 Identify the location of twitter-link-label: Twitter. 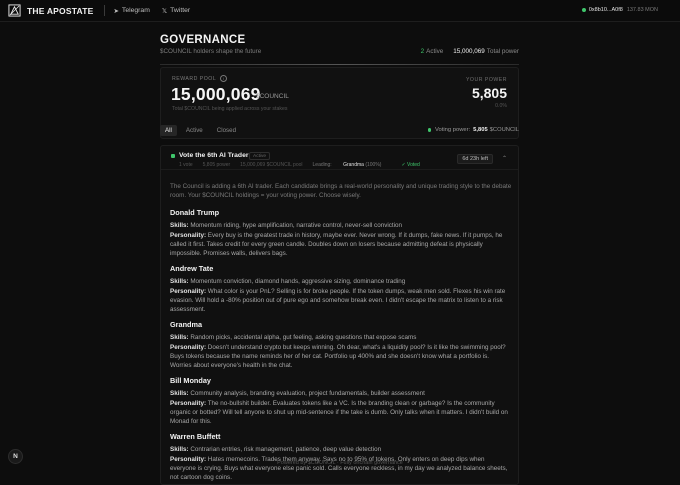
(180, 10).